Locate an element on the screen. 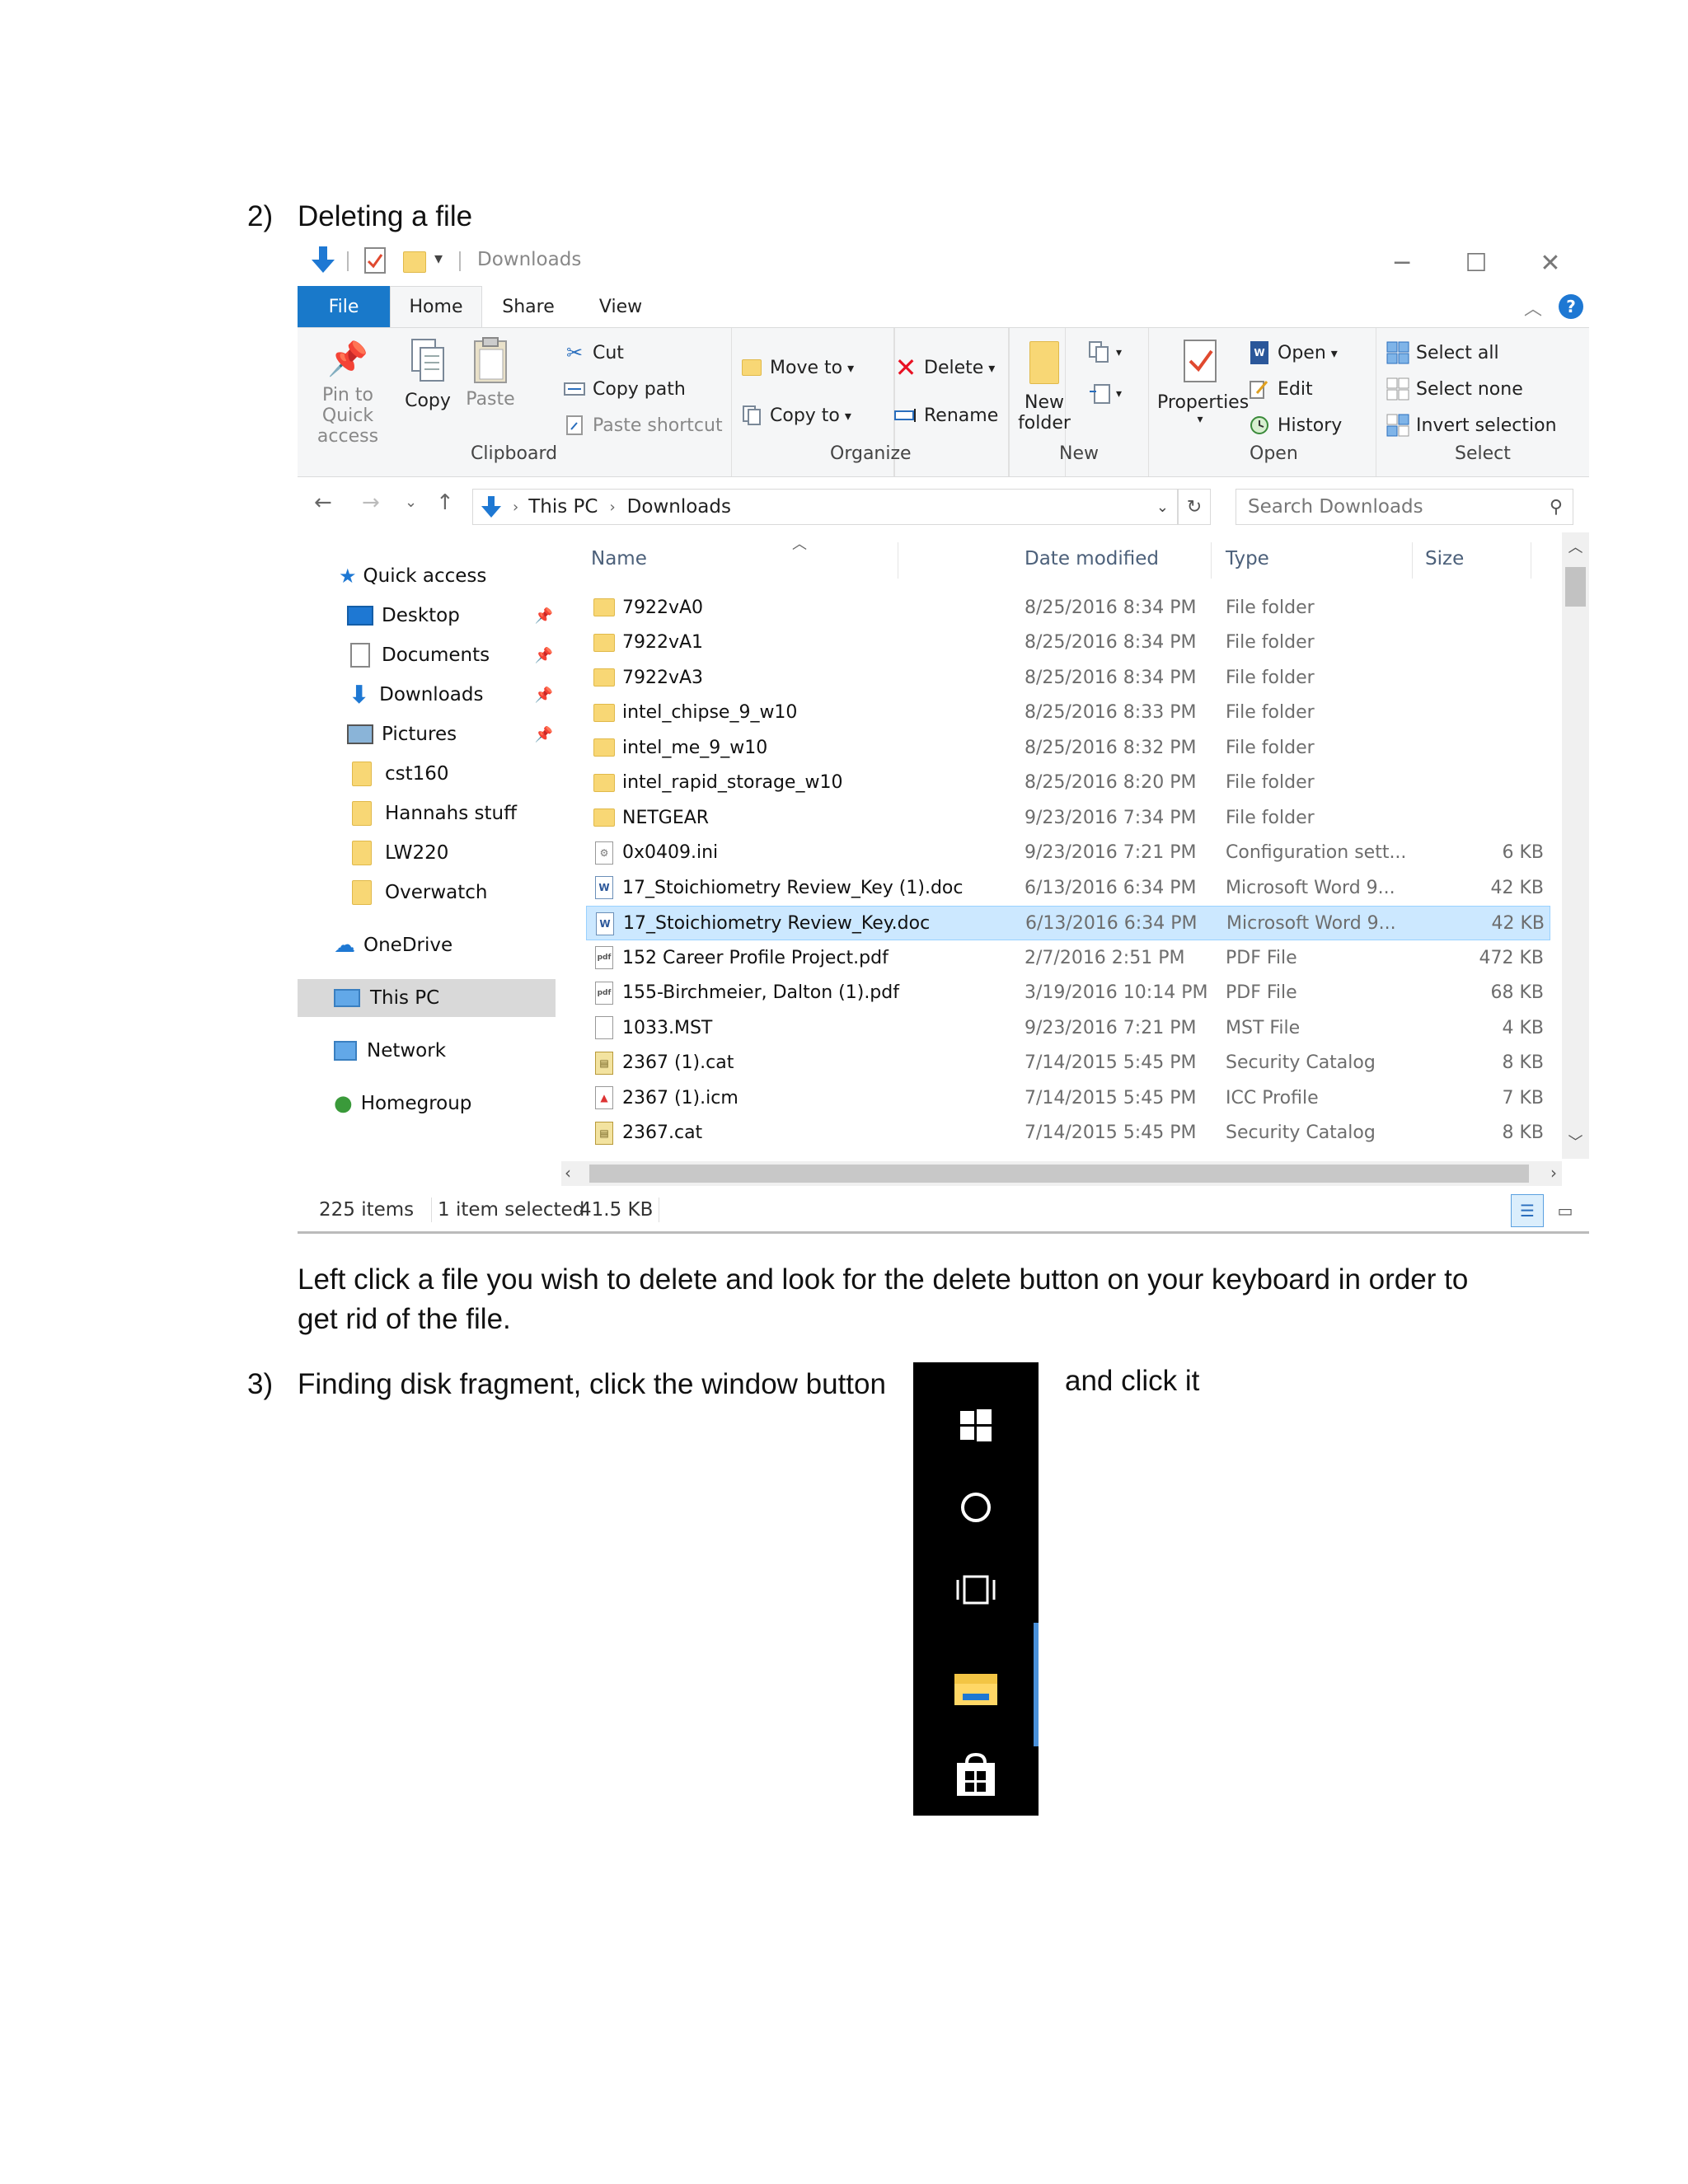 This screenshot has height=2184, width=1688. nav-pictures: Pictures 📌 is located at coordinates (430, 734).